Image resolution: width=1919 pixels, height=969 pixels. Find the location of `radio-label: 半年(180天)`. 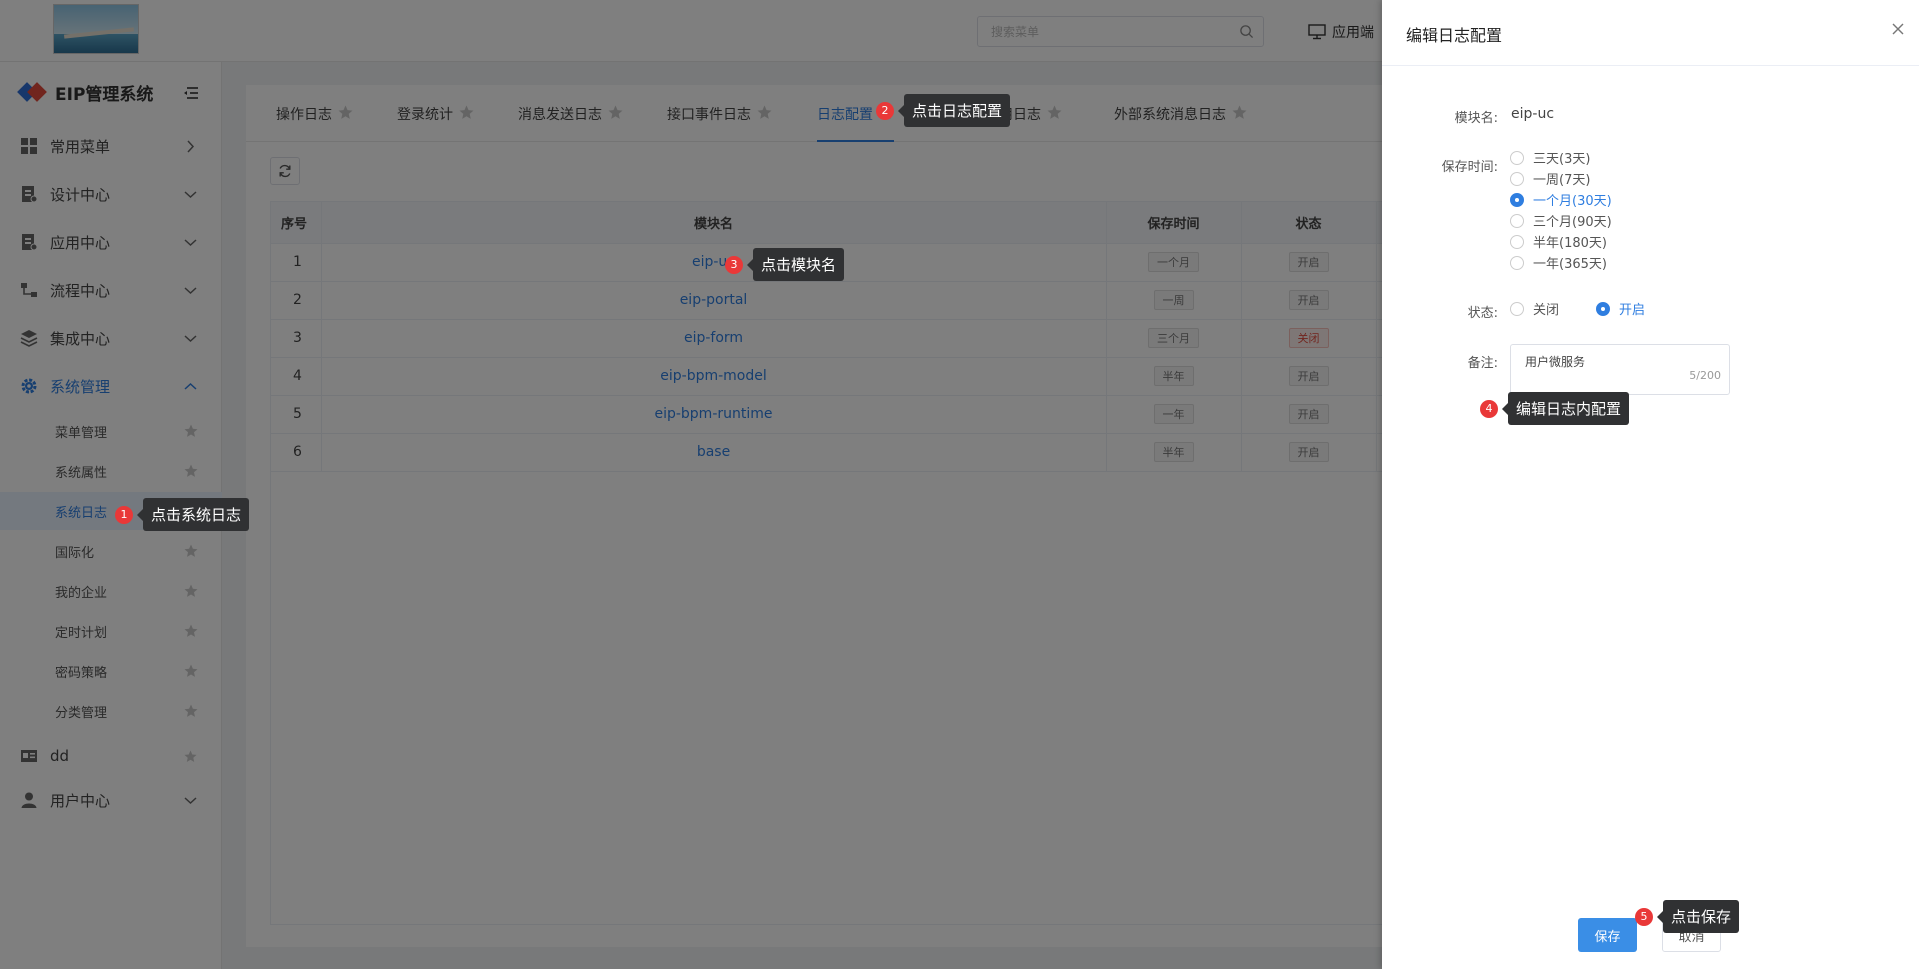

radio-label: 半年(180天) is located at coordinates (1570, 243).